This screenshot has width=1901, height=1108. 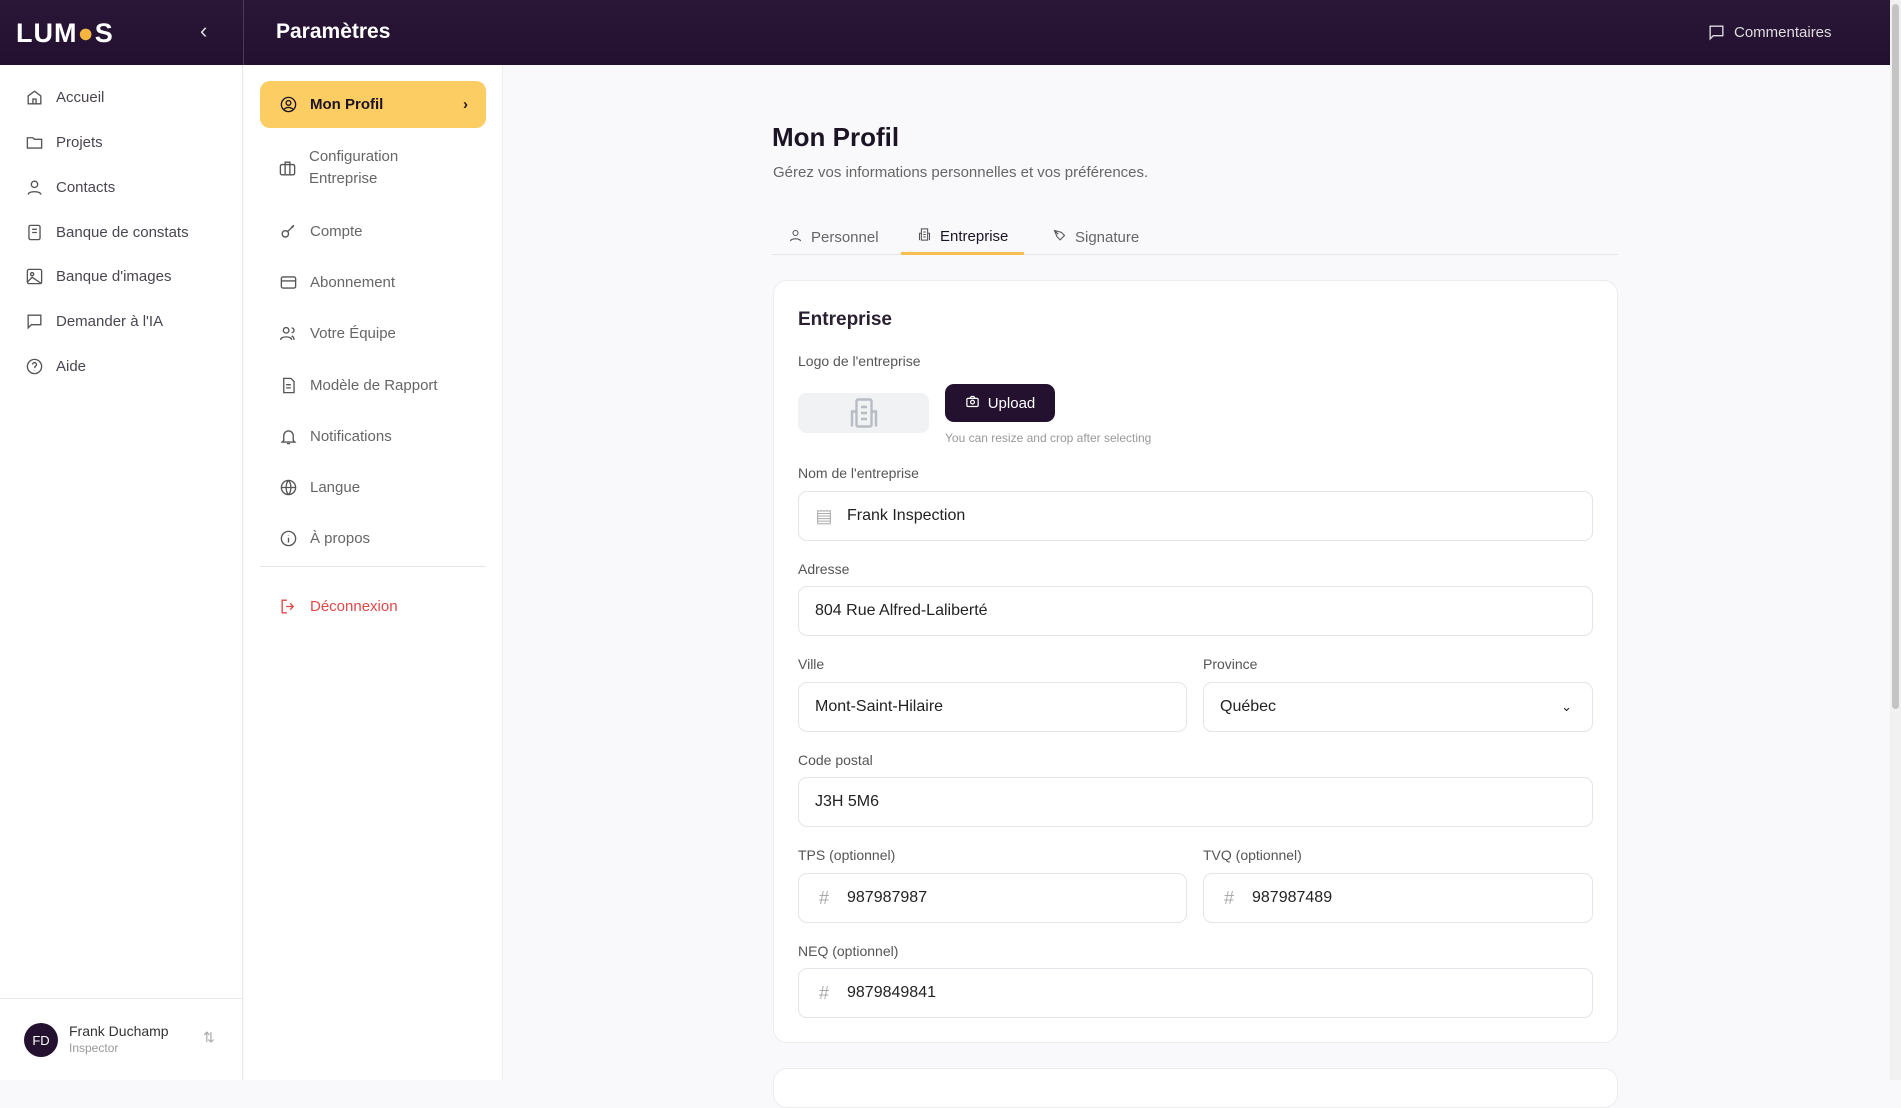 I want to click on logout-label: Déconnexion, so click(x=354, y=606).